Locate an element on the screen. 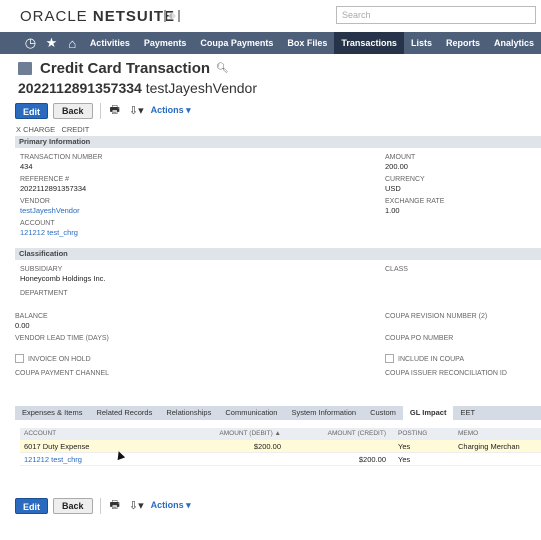 This screenshot has height=540, width=541. column-account: ACCOUNT is located at coordinates (105, 434).